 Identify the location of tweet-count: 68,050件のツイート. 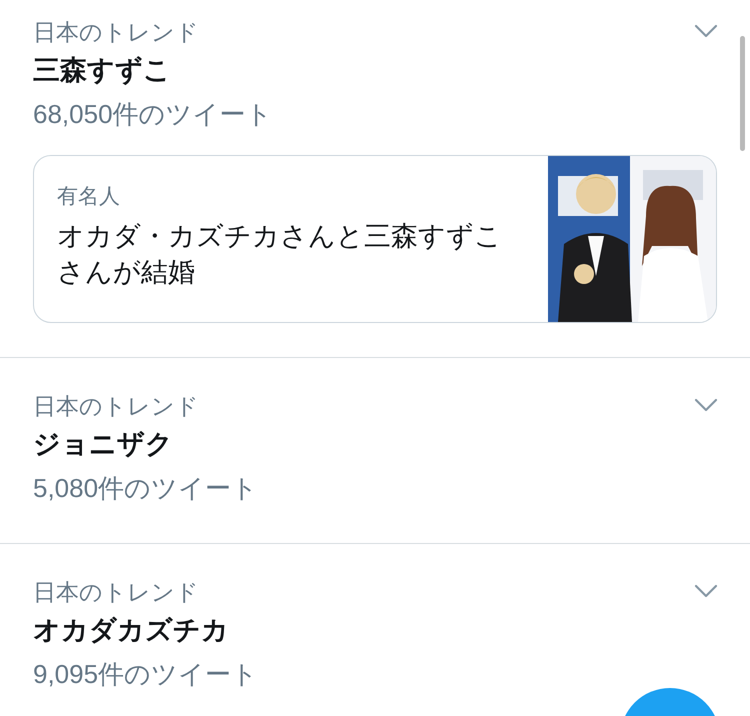
(153, 114).